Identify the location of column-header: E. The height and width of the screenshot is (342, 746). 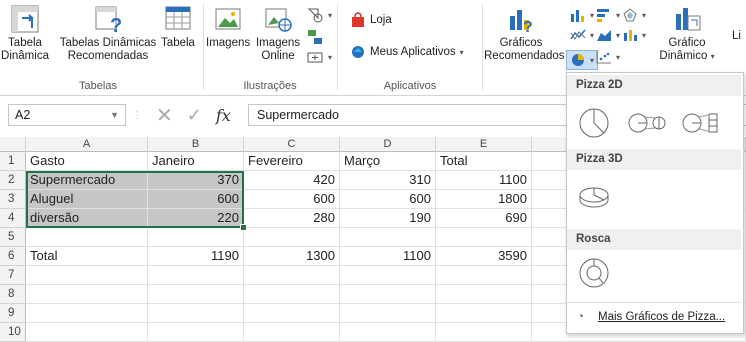
(484, 144).